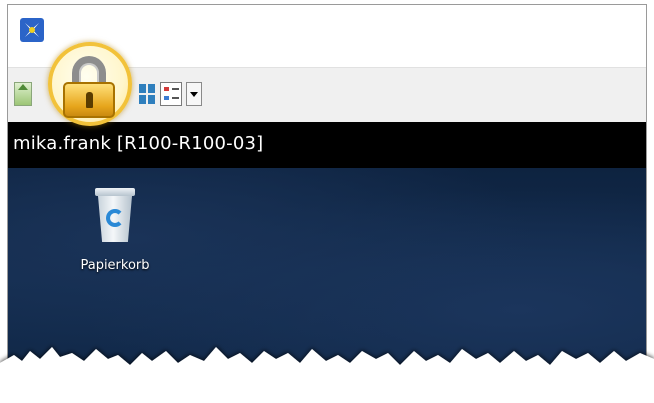  What do you see at coordinates (32, 30) in the screenshot?
I see `app-icon` at bounding box center [32, 30].